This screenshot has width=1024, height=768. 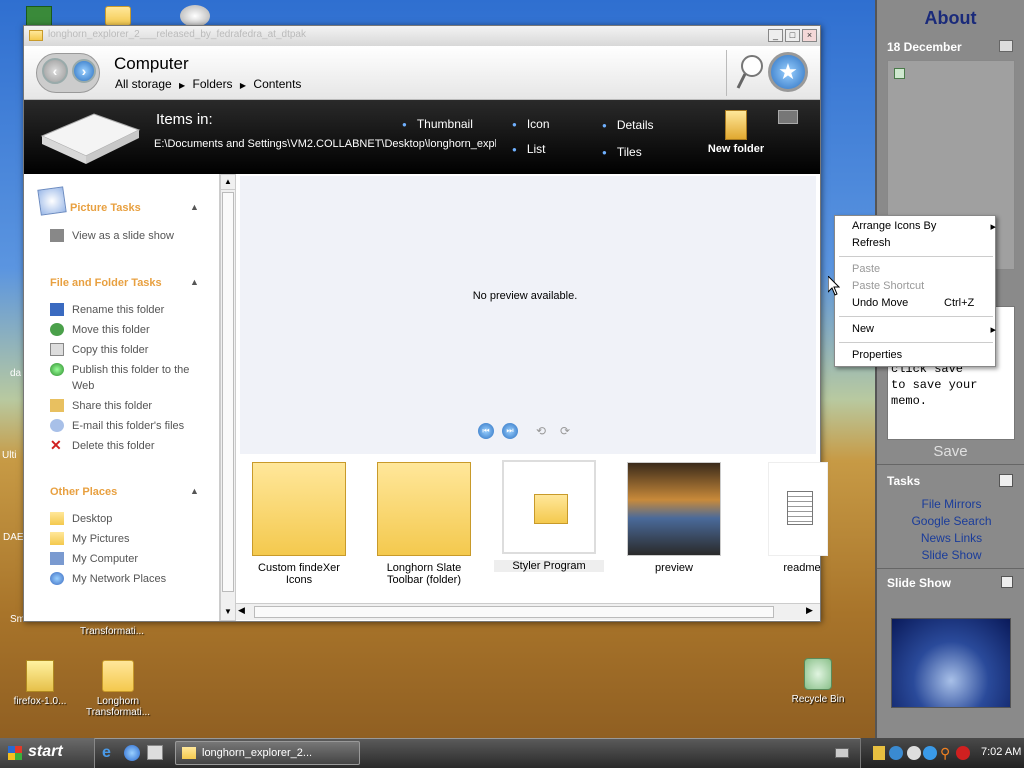 I want to click on file-item: Styler Program, so click(x=549, y=516).